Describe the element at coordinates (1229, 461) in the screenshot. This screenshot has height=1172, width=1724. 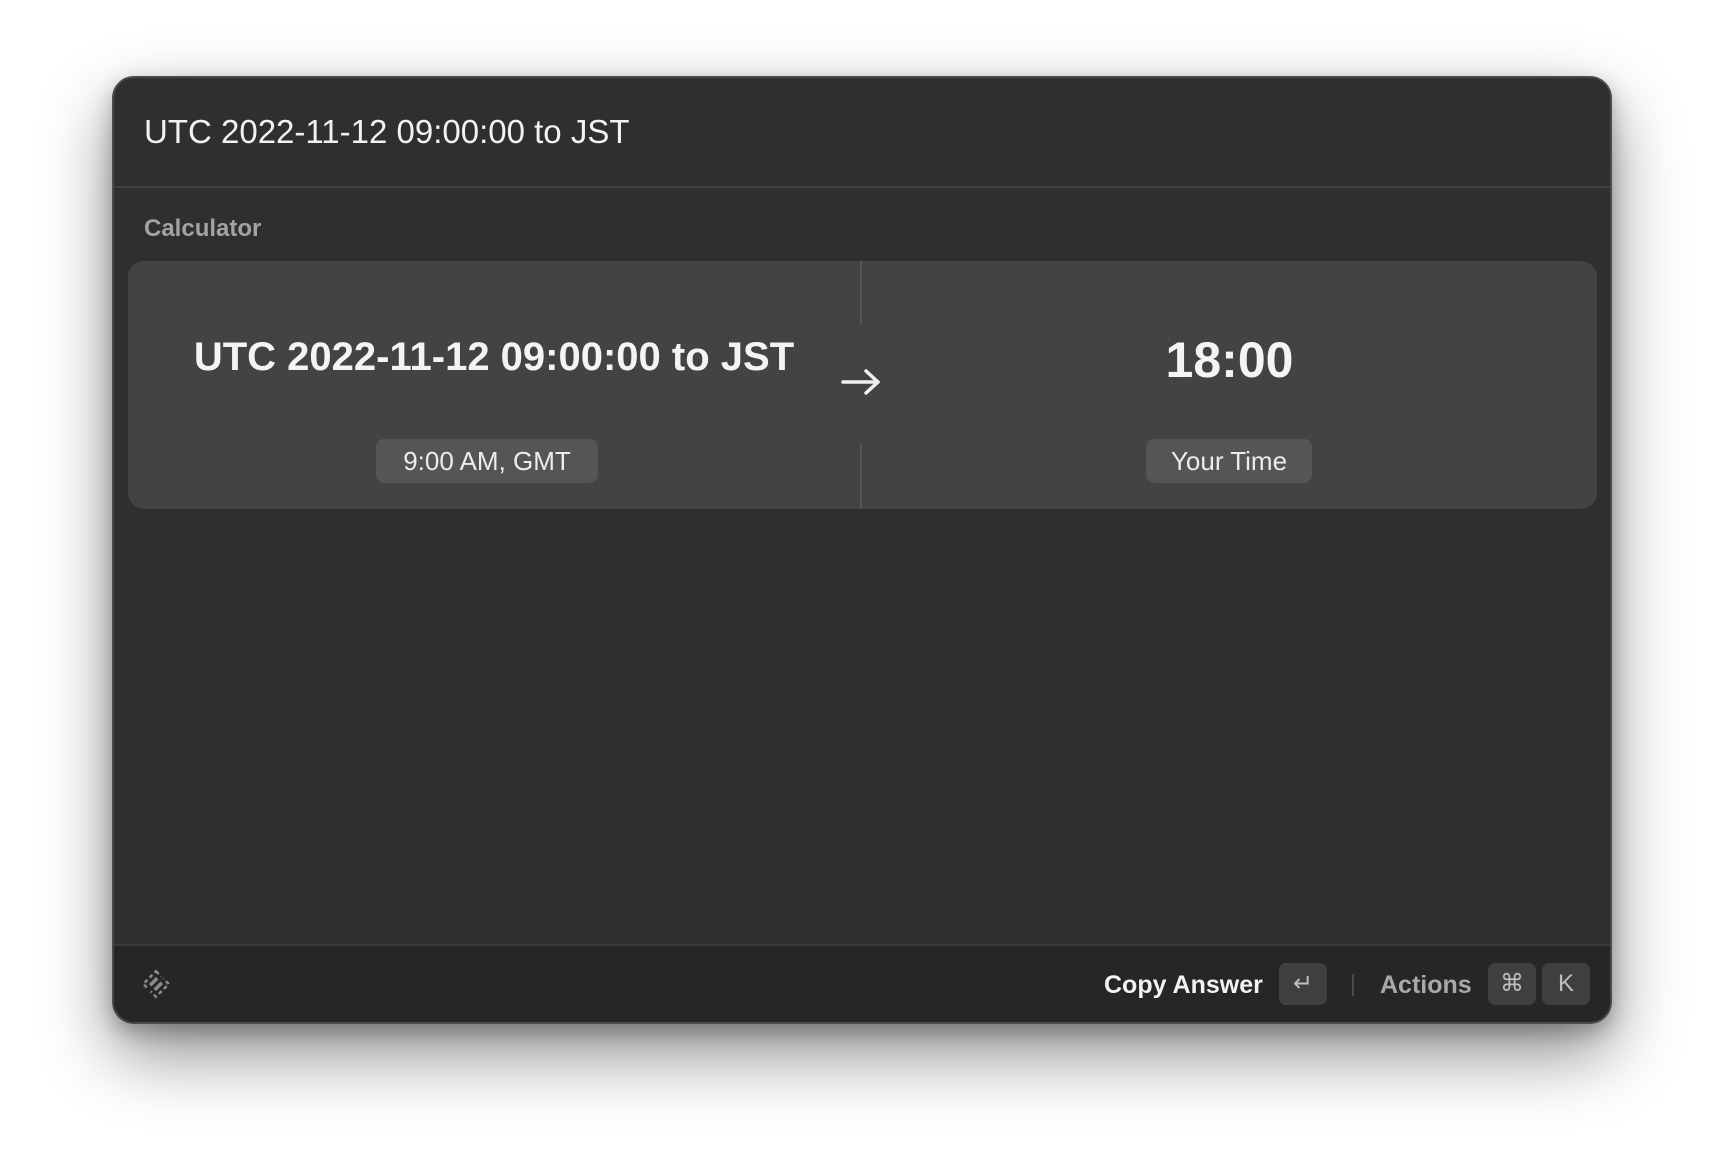
I see `result-caption-badge: Your Time` at that location.